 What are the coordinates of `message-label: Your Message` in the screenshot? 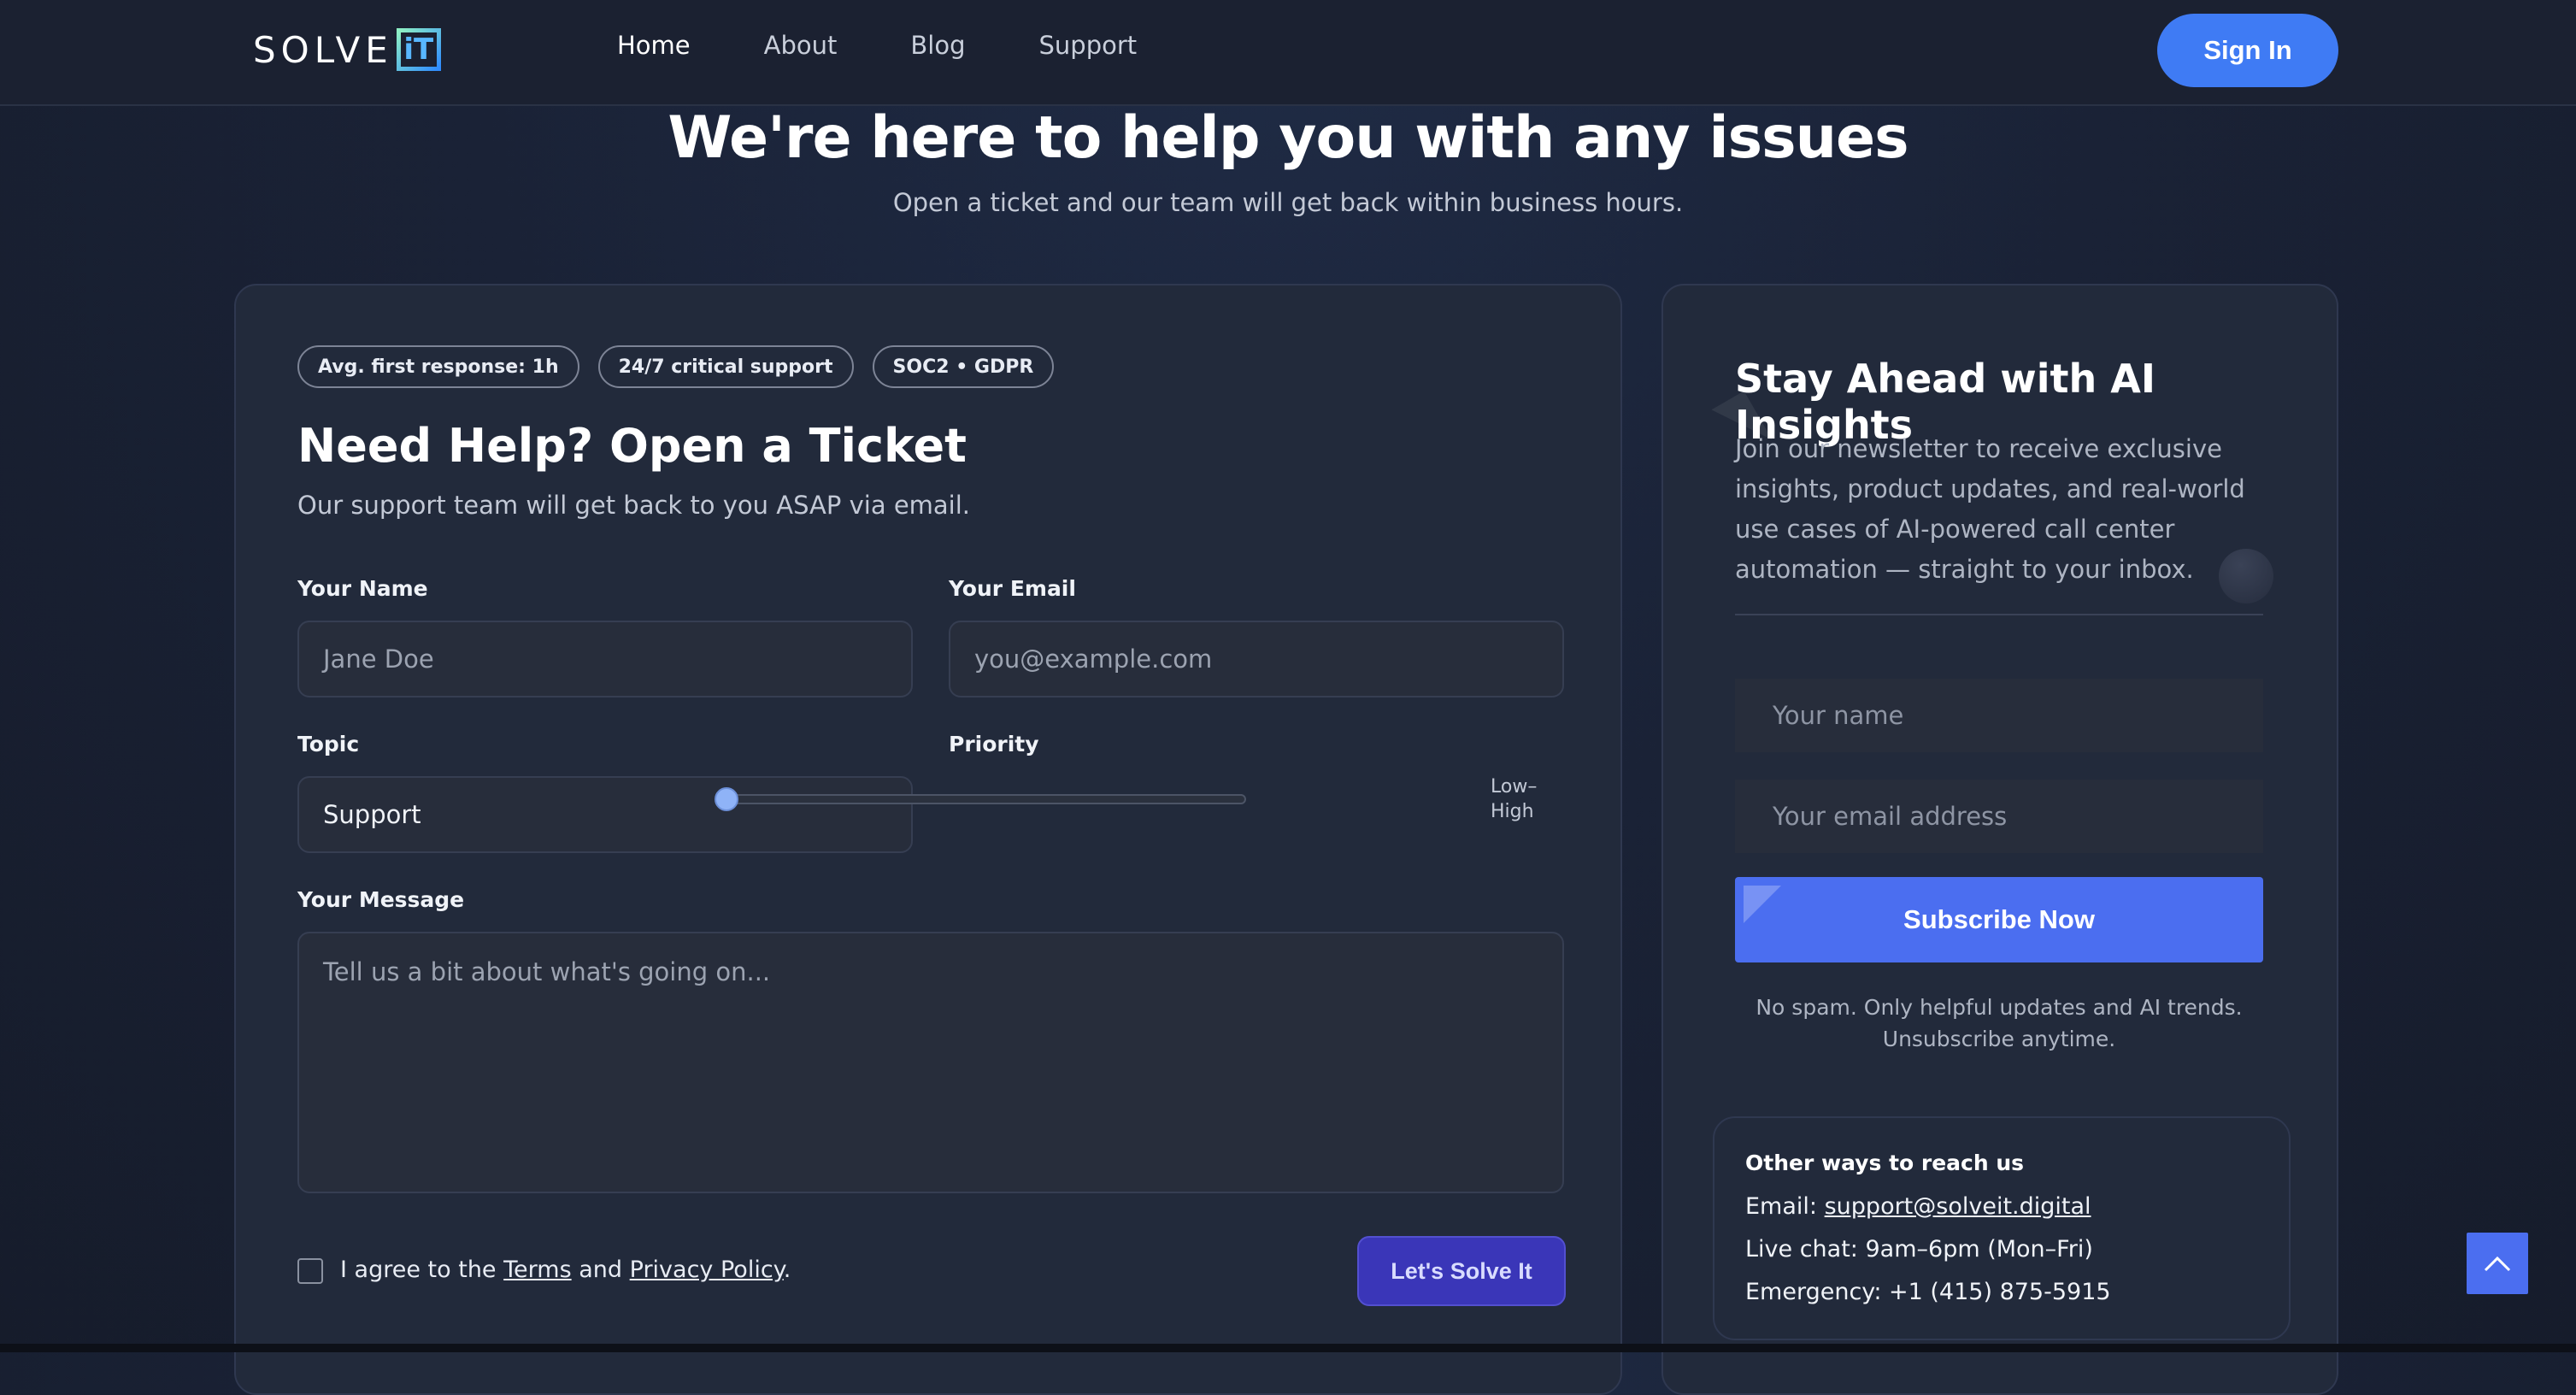 It's located at (381, 899).